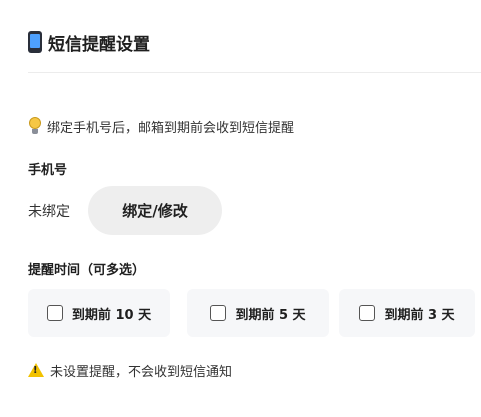  I want to click on panel-header: 短信提醒设置, so click(89, 42).